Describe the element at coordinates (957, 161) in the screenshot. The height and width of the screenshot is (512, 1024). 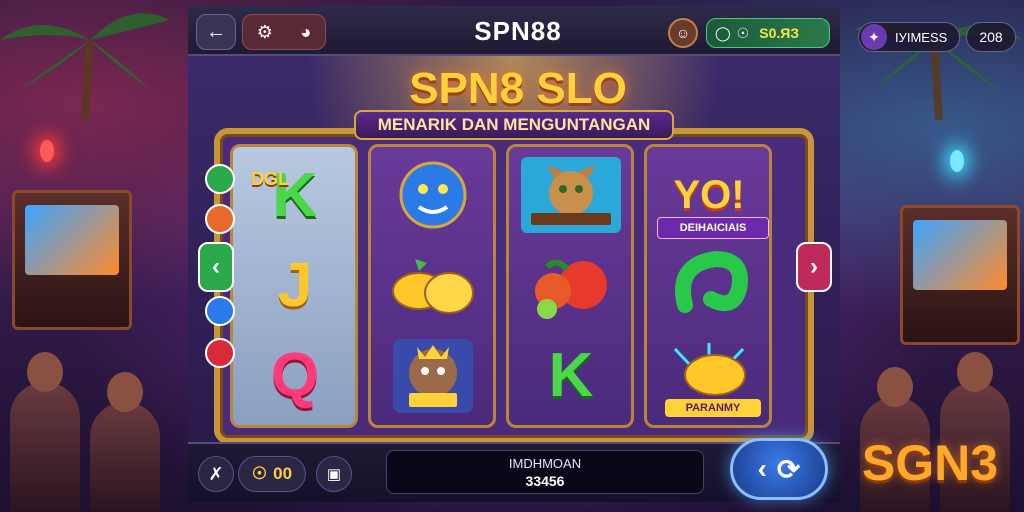
I see `lamp-blue-icon` at that location.